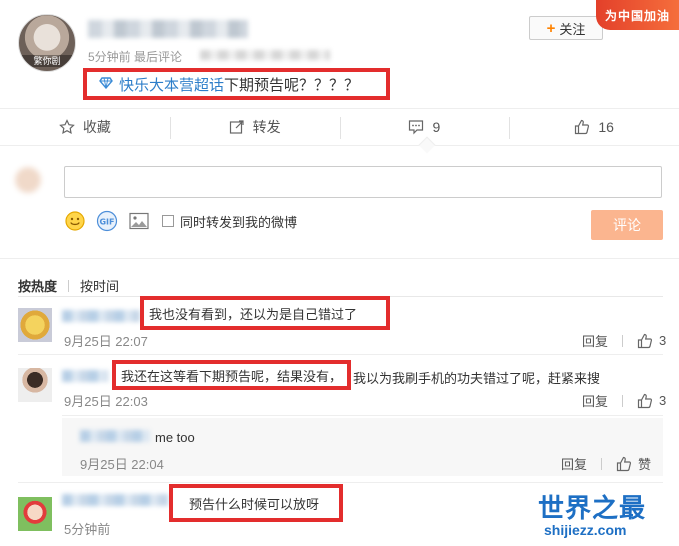 This screenshot has height=546, width=679. I want to click on post-text: 下期预告呢？？？？, so click(292, 85).